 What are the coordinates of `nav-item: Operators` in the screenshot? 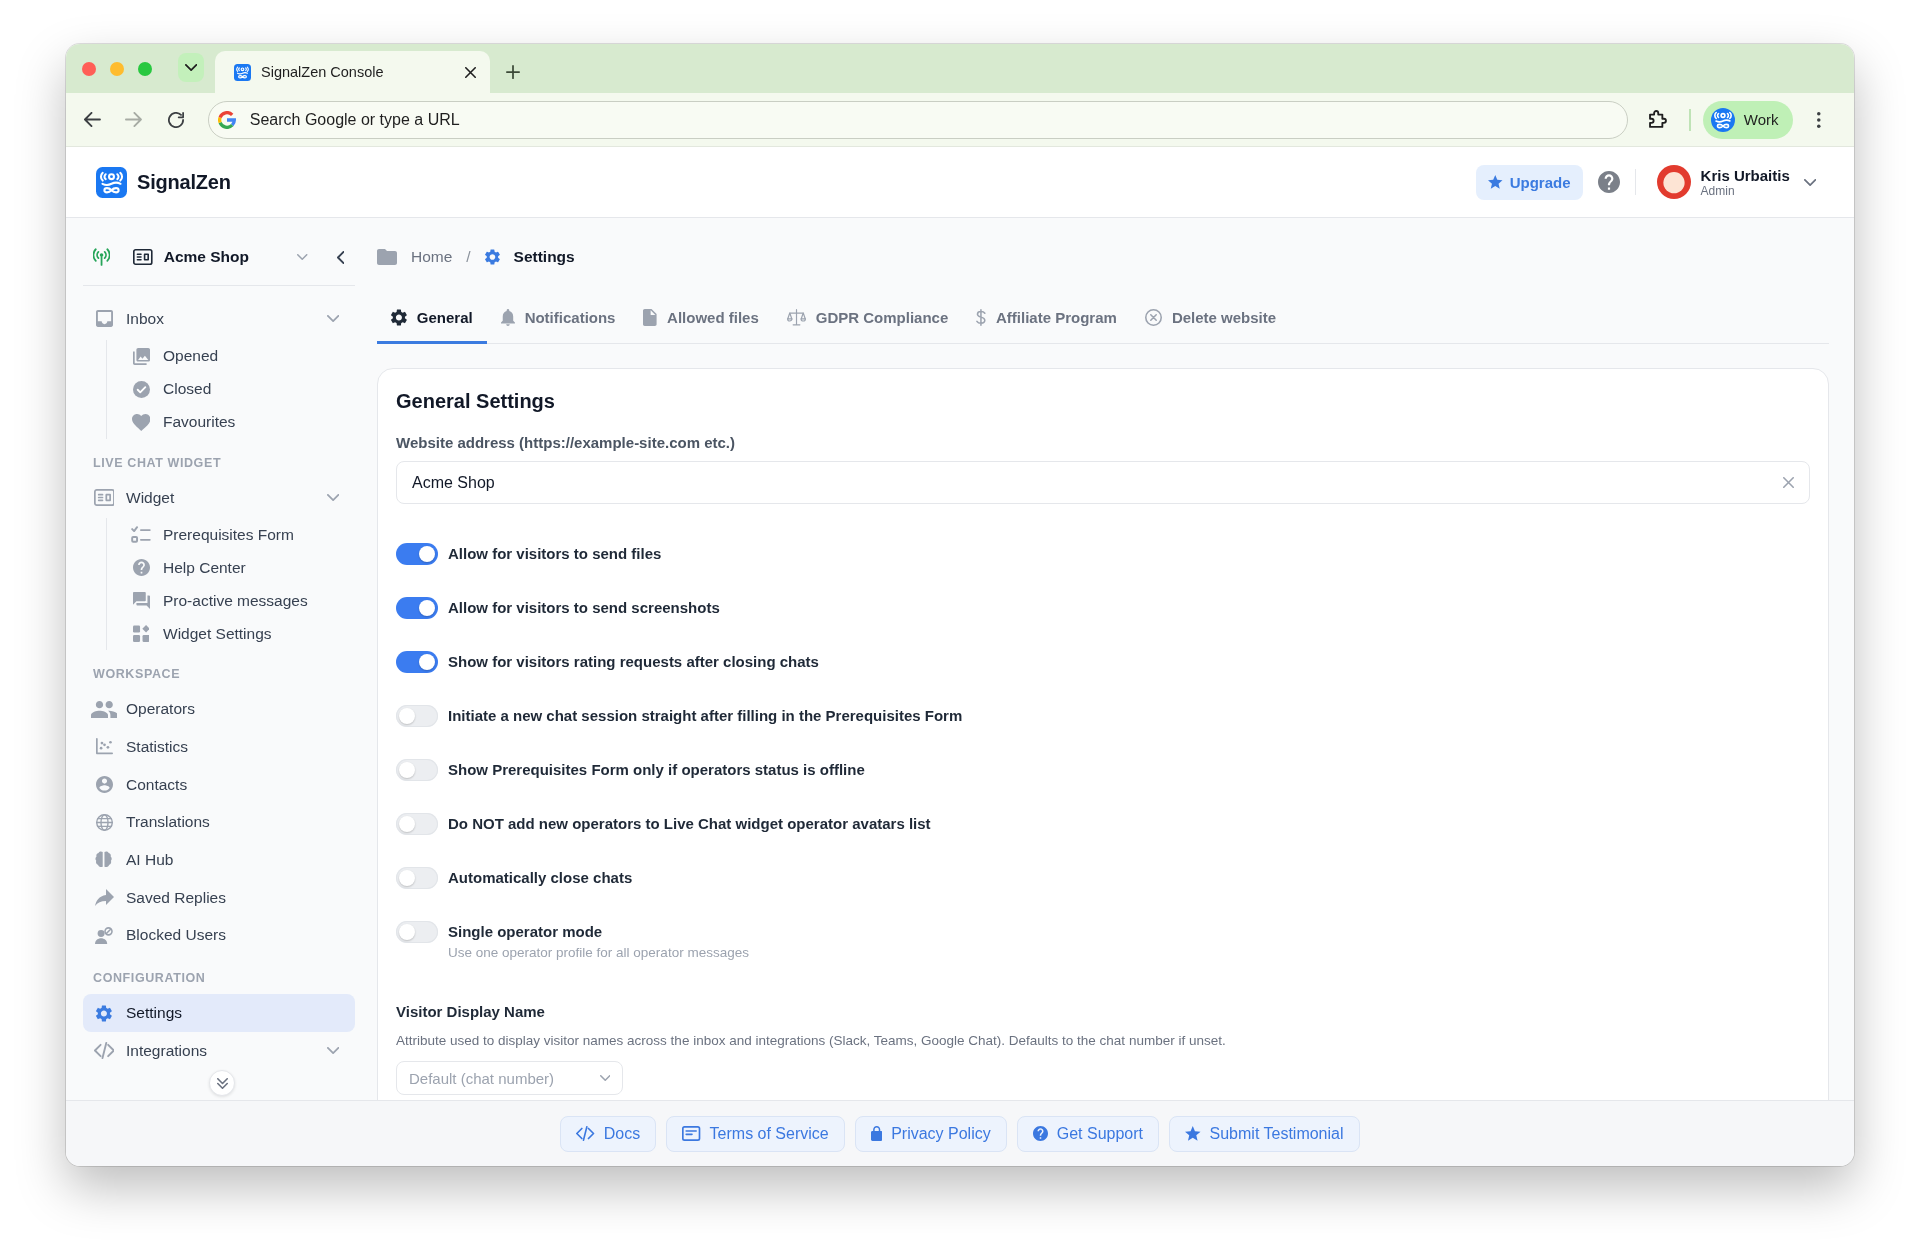 It's located at (219, 709).